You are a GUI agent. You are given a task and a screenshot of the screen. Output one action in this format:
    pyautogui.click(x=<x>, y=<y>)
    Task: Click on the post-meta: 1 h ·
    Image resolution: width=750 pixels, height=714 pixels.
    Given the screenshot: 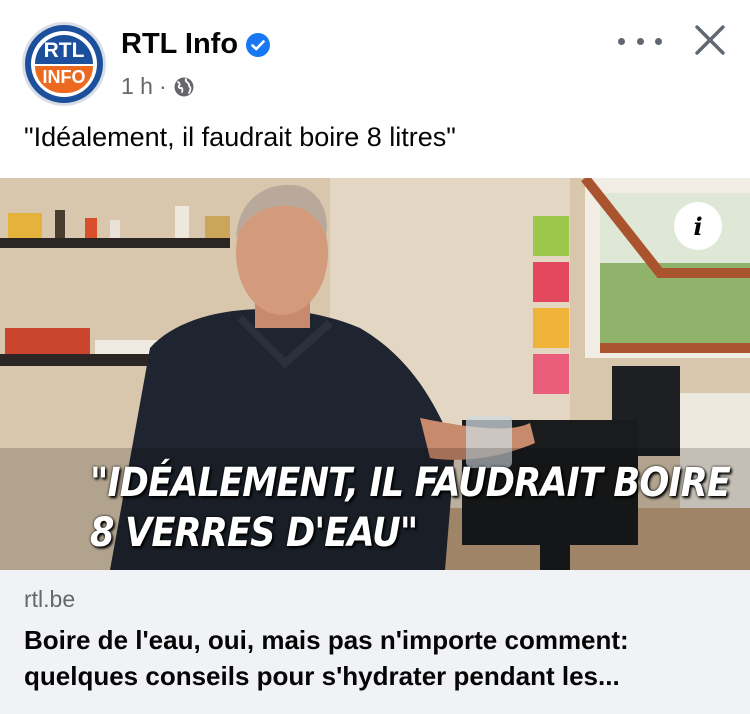 What is the action you would take?
    pyautogui.click(x=158, y=86)
    